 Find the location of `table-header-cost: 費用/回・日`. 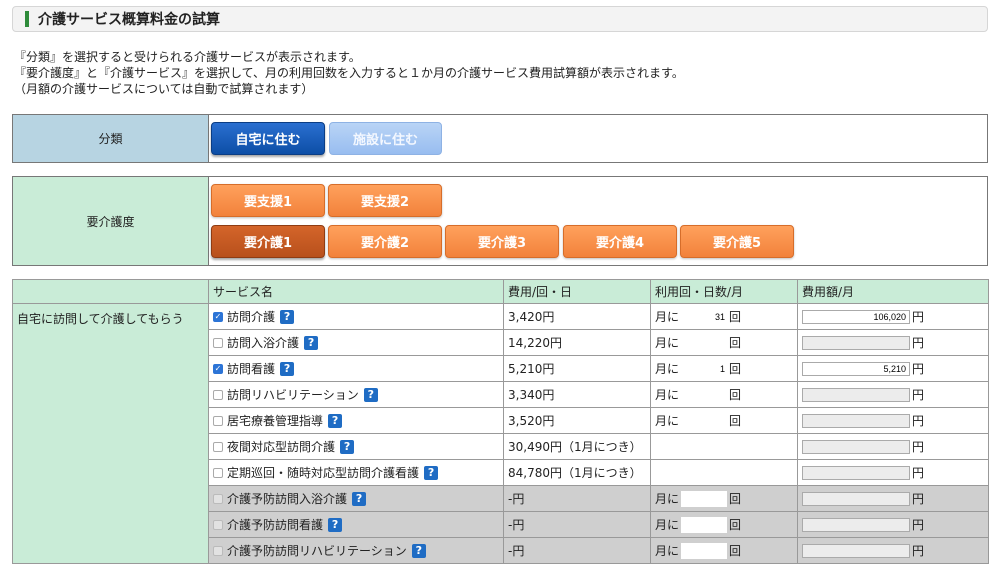

table-header-cost: 費用/回・日 is located at coordinates (577, 291).